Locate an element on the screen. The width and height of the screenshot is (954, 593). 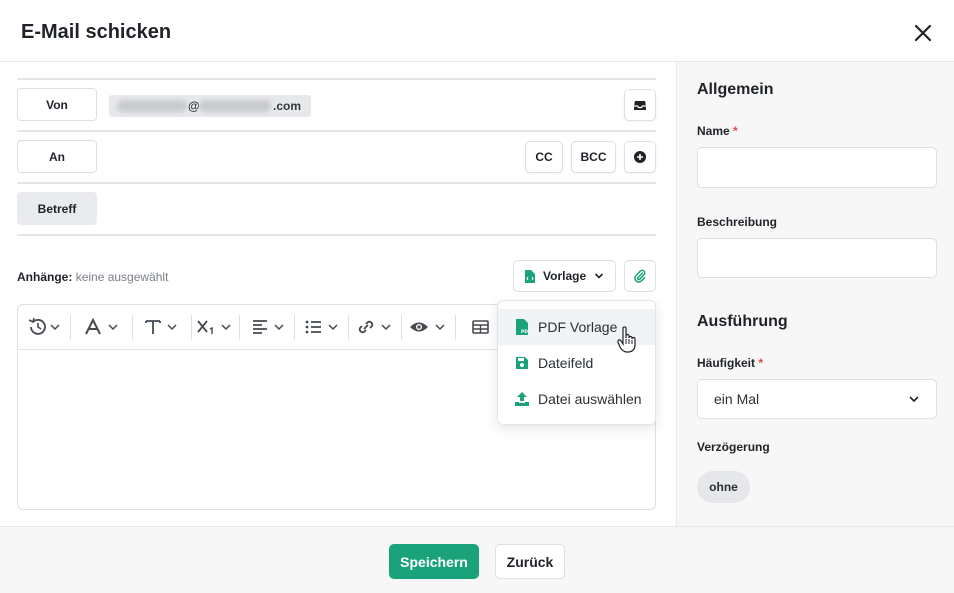
menu-item-label: PDF Vorlage is located at coordinates (578, 327).